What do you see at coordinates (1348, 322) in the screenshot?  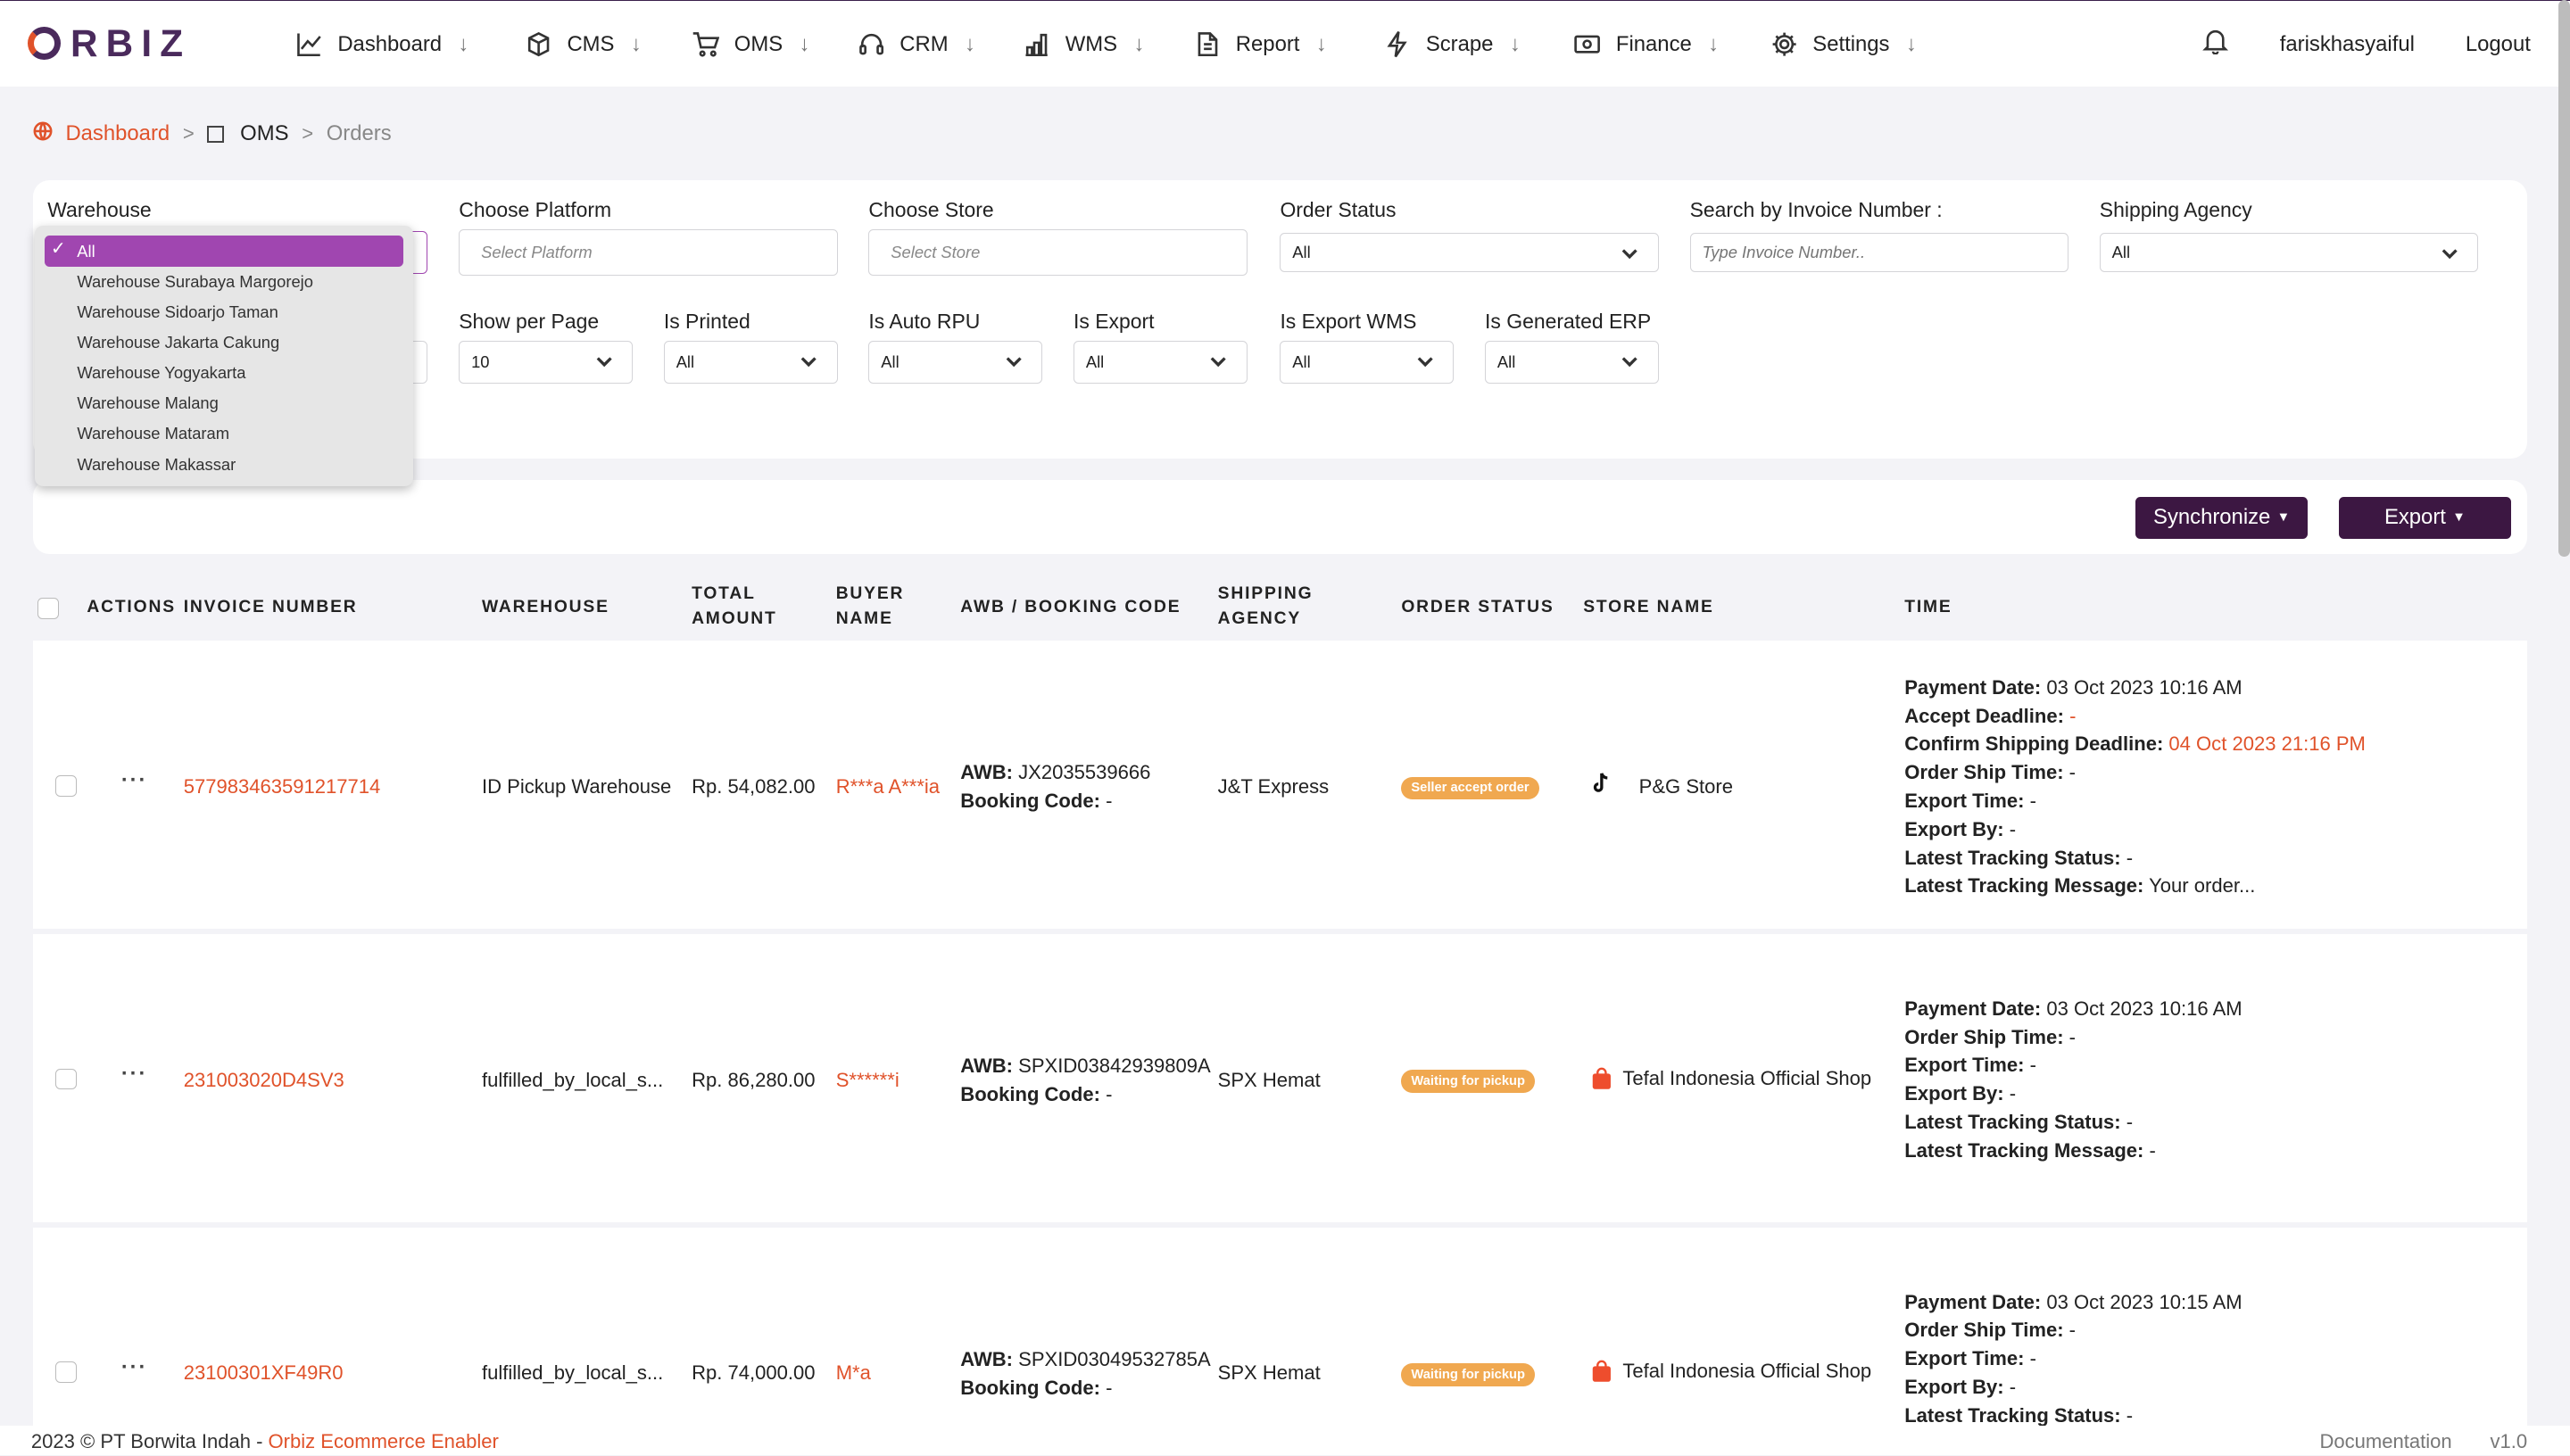 I see `is-export-wms-label: Is Export WMS` at bounding box center [1348, 322].